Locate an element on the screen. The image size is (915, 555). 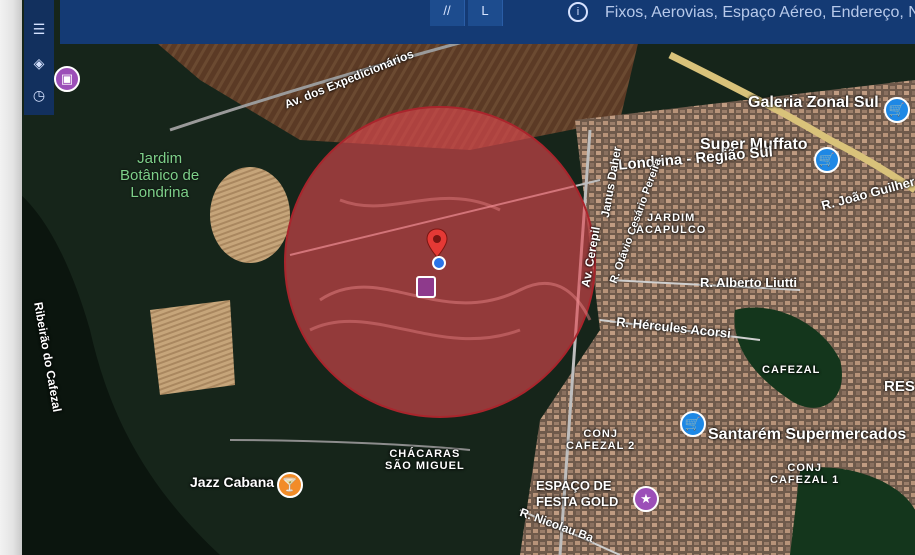
screen-bezel is located at coordinates (11, 277).